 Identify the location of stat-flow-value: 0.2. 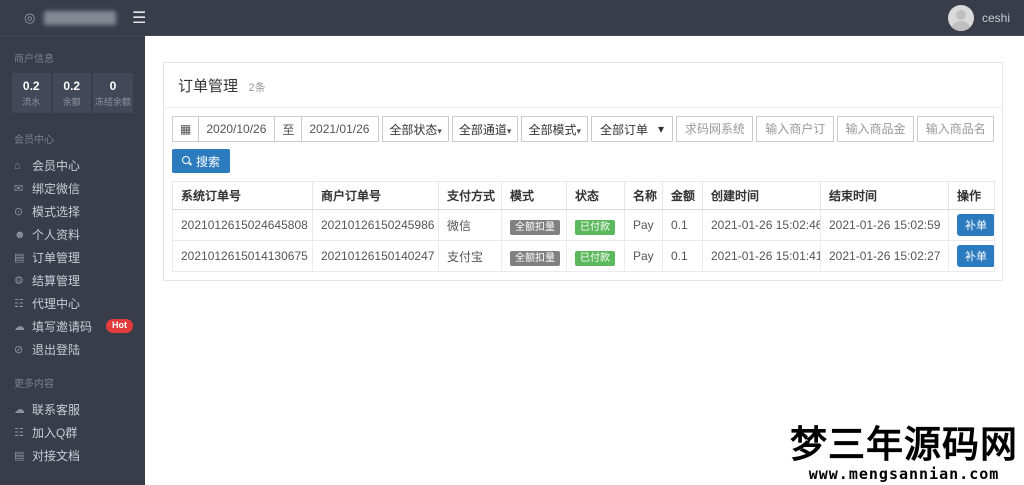
(31, 86).